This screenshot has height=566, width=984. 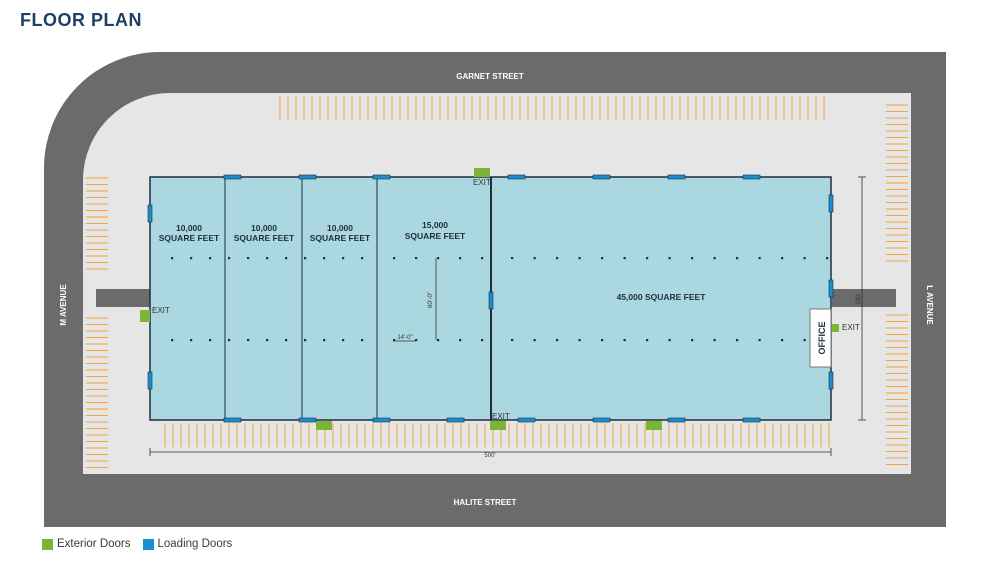 What do you see at coordinates (662, 297) in the screenshot?
I see `unit-5-area: 45,000 SQUARE FEET` at bounding box center [662, 297].